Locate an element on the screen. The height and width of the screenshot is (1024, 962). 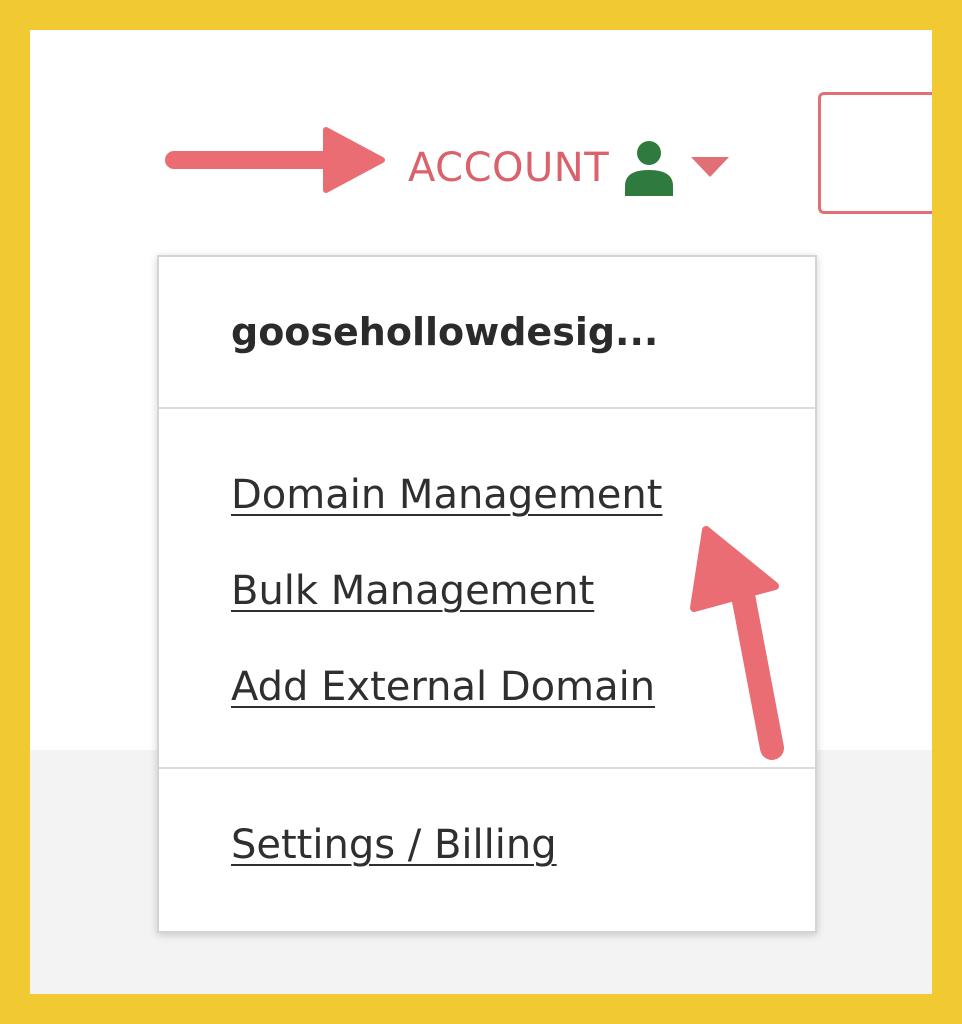
bulk-management-link: Bulk Management is located at coordinates (523, 607).